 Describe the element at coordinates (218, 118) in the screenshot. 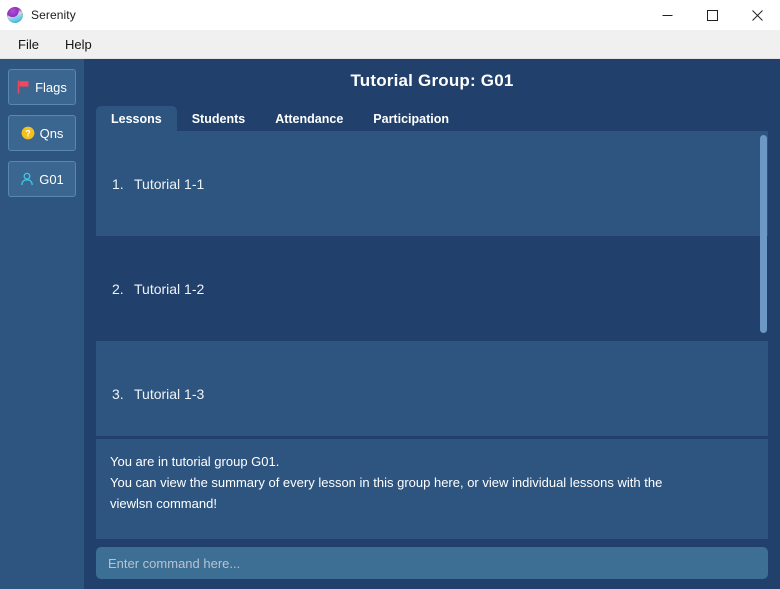

I see `tab-students: Students` at that location.